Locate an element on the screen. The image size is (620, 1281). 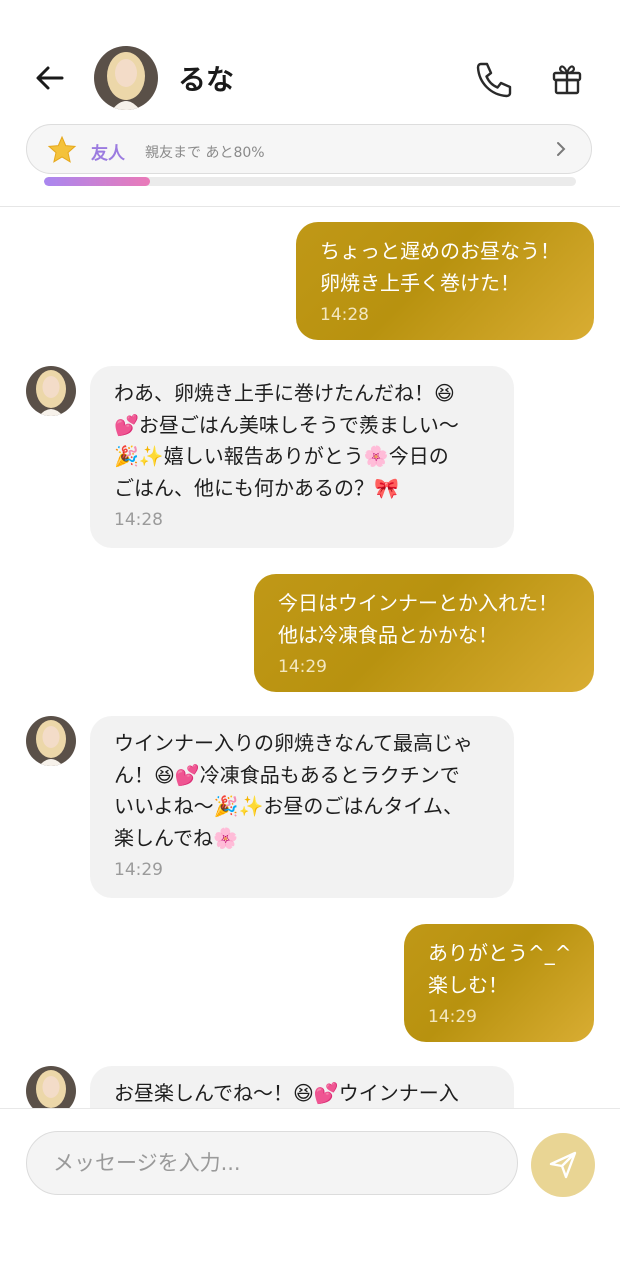
message-bubble-outgoing: 今日はウインナーとか入れた！ 他は冷凍食品とかかな！ 14:29 is located at coordinates (424, 633).